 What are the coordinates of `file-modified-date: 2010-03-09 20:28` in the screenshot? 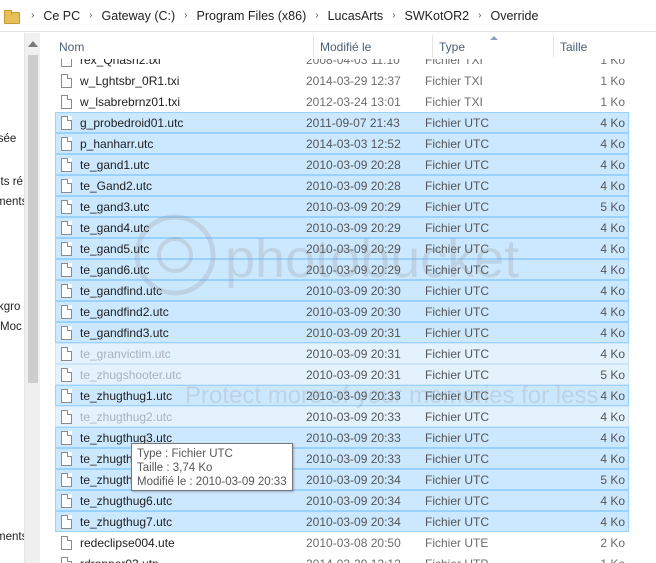 It's located at (353, 186).